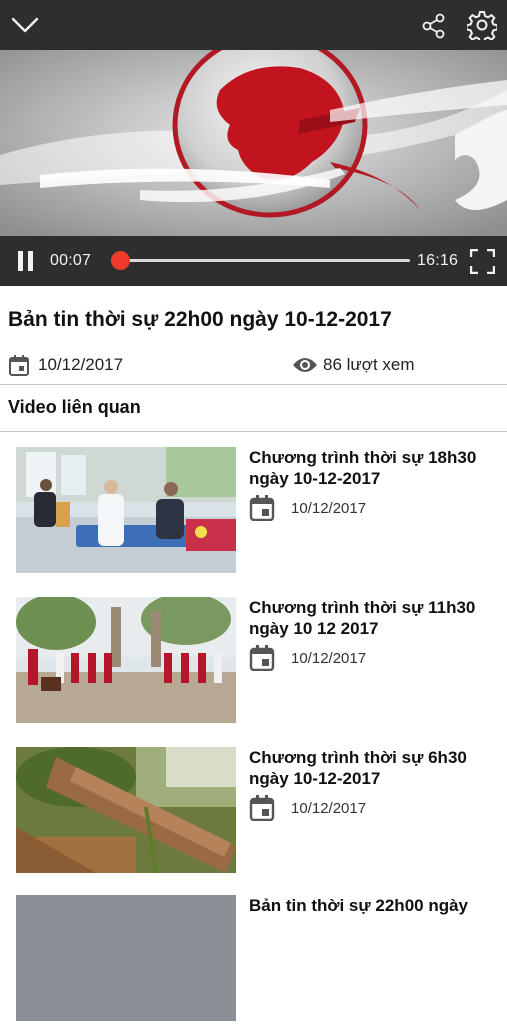 The width and height of the screenshot is (507, 1025). What do you see at coordinates (305, 365) in the screenshot?
I see `eye-icon` at bounding box center [305, 365].